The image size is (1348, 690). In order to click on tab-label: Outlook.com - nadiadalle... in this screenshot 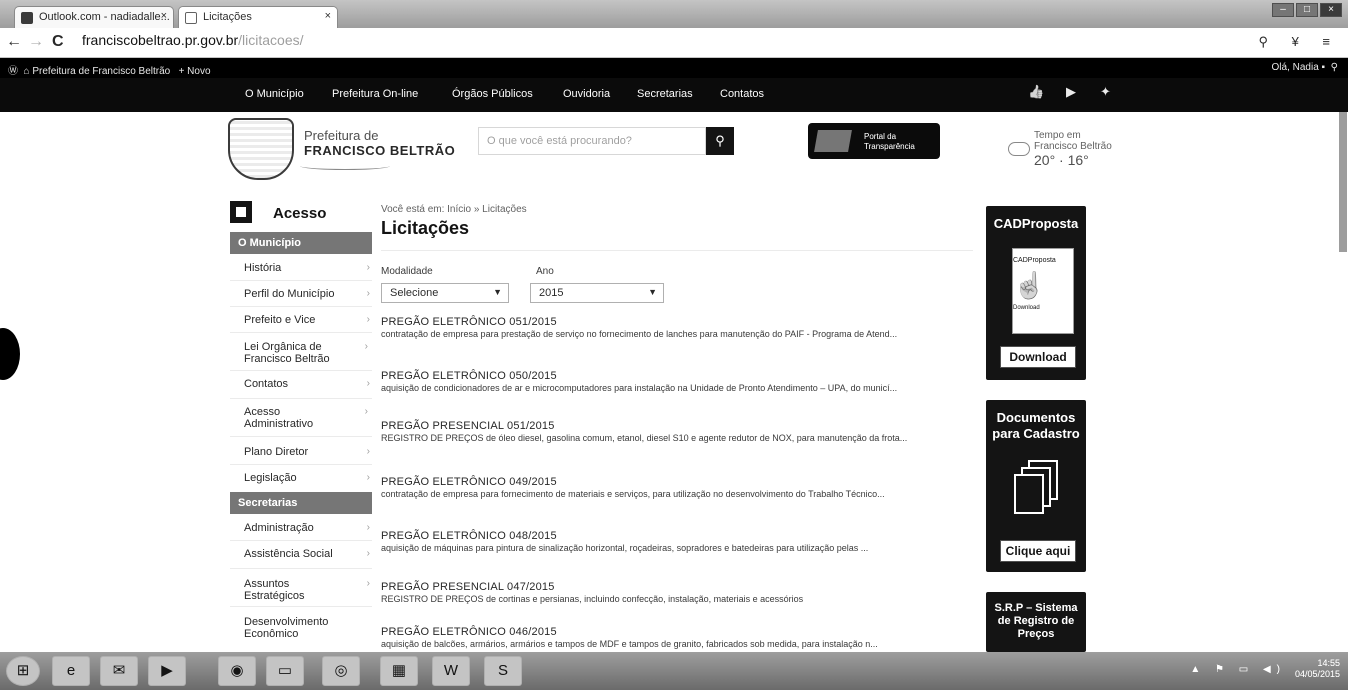, I will do `click(104, 17)`.